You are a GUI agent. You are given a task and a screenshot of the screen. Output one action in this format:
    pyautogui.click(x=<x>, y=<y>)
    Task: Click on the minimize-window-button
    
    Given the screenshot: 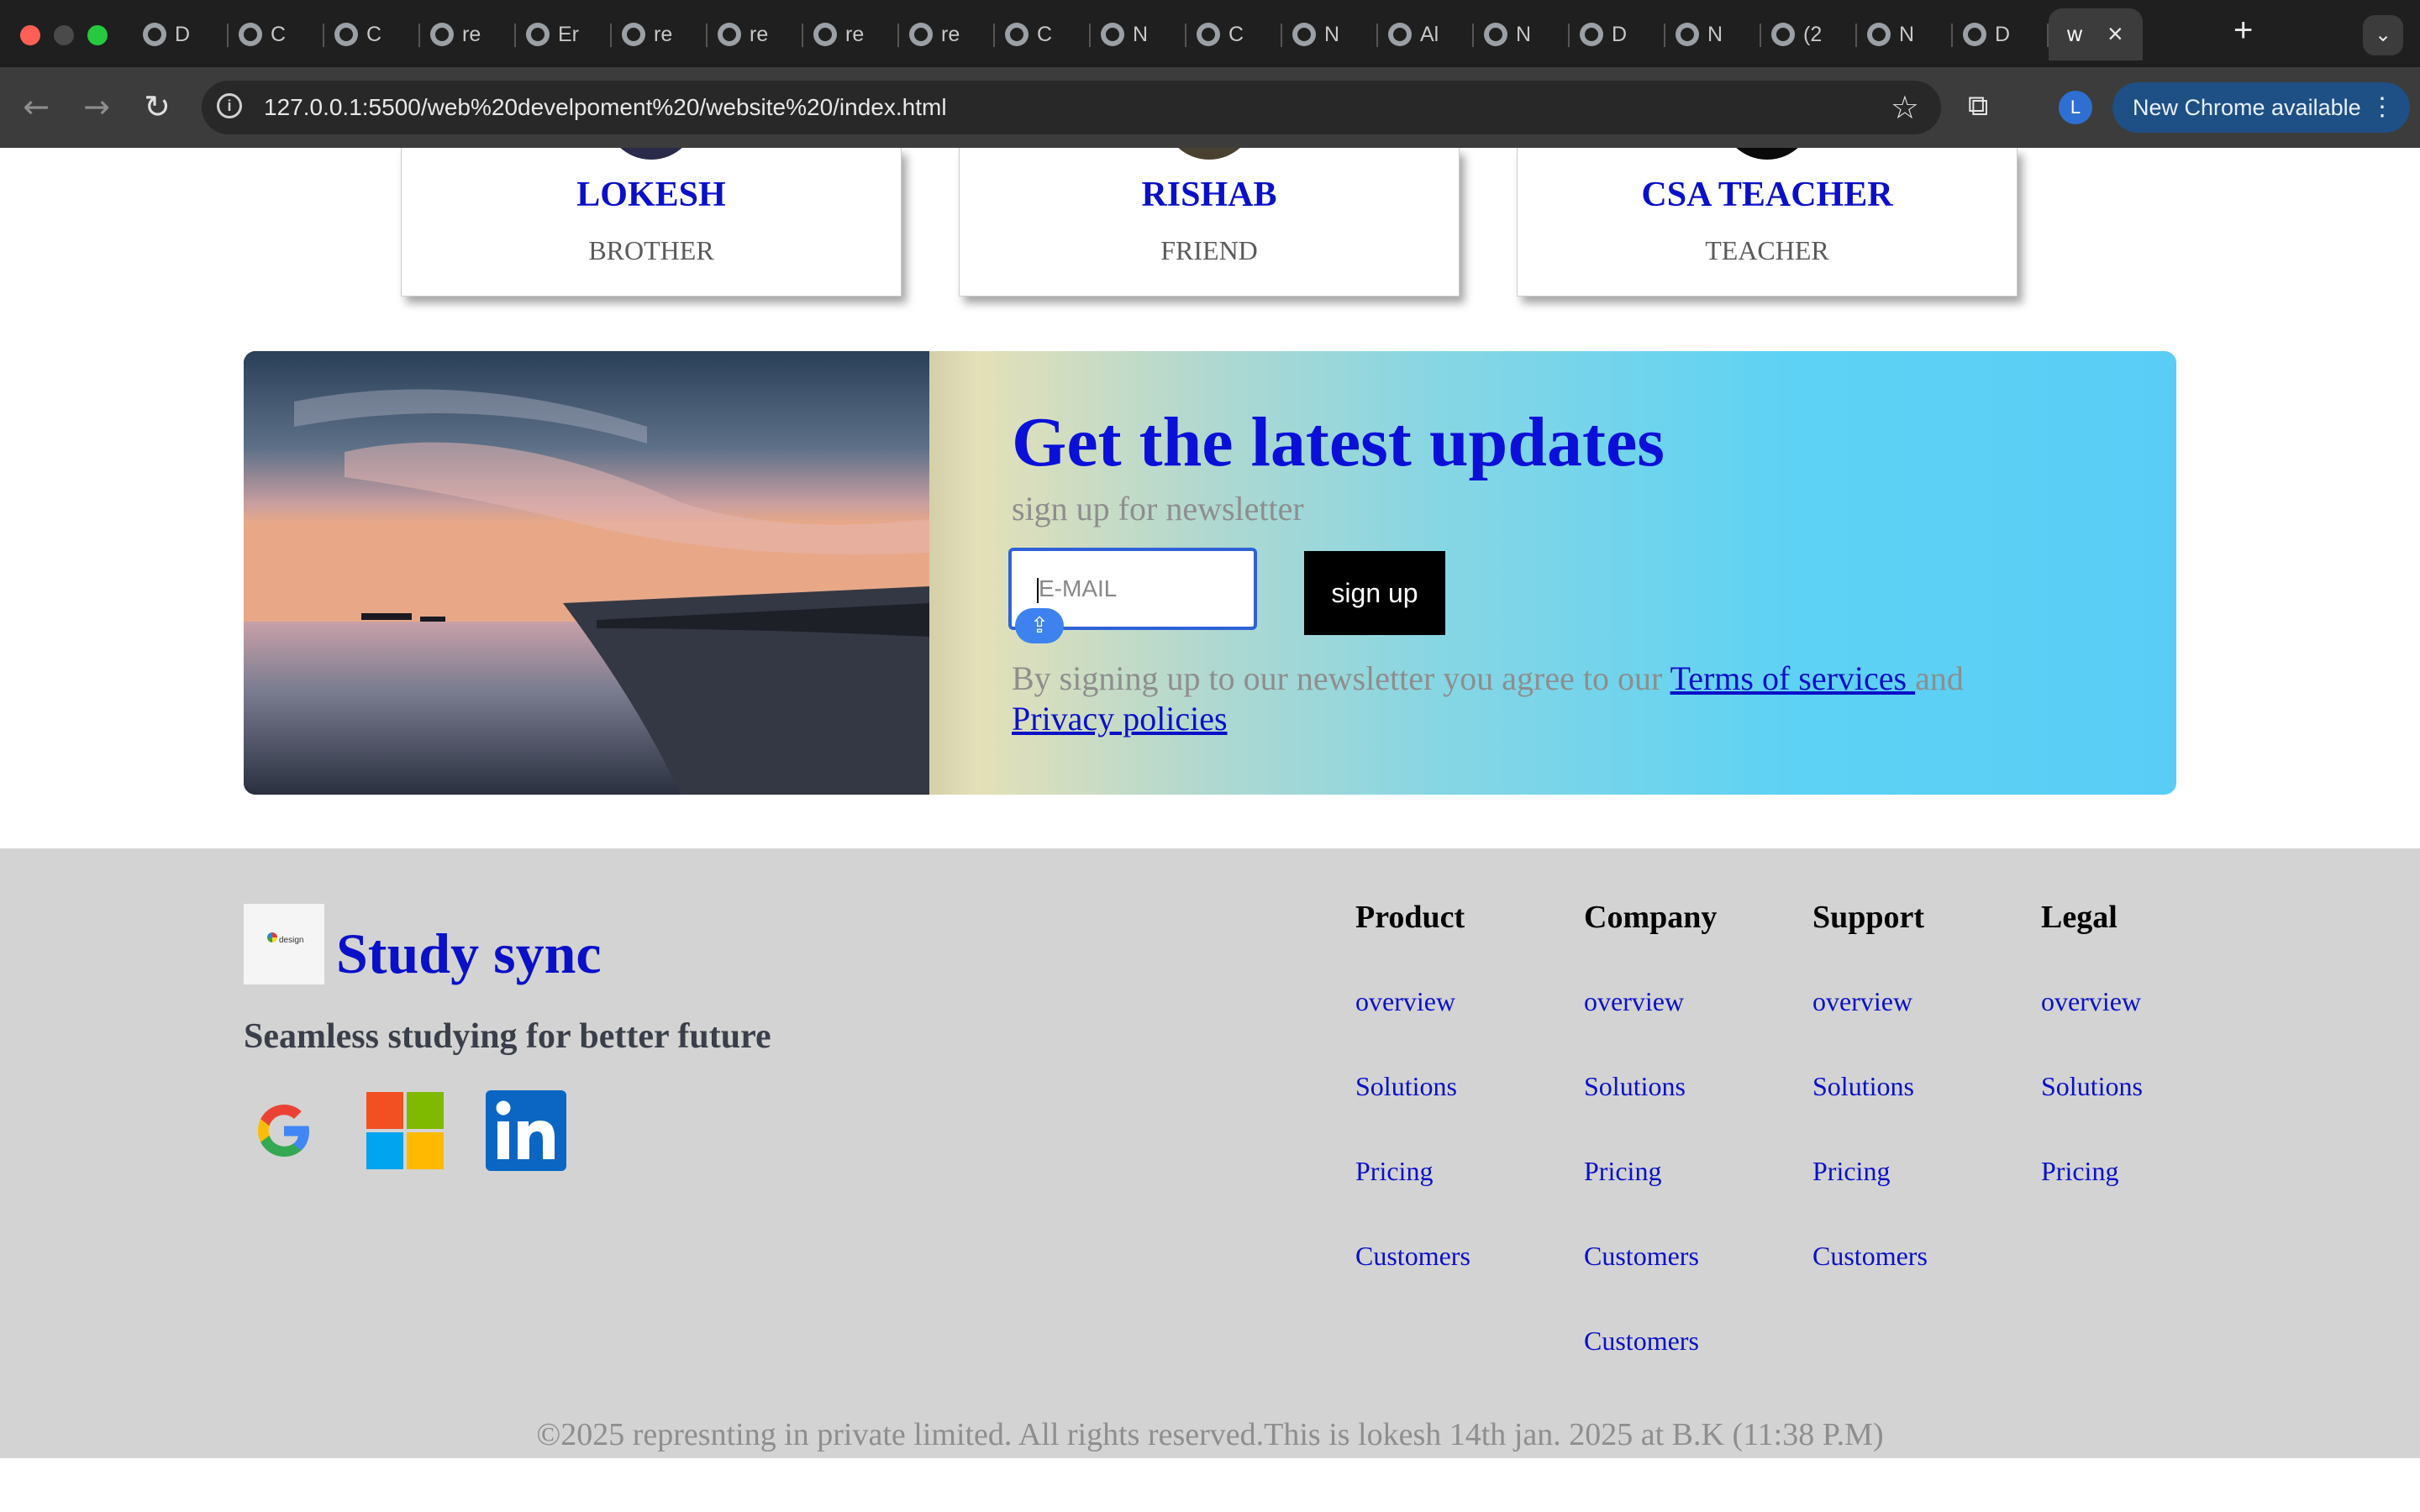 What is the action you would take?
    pyautogui.click(x=64, y=35)
    